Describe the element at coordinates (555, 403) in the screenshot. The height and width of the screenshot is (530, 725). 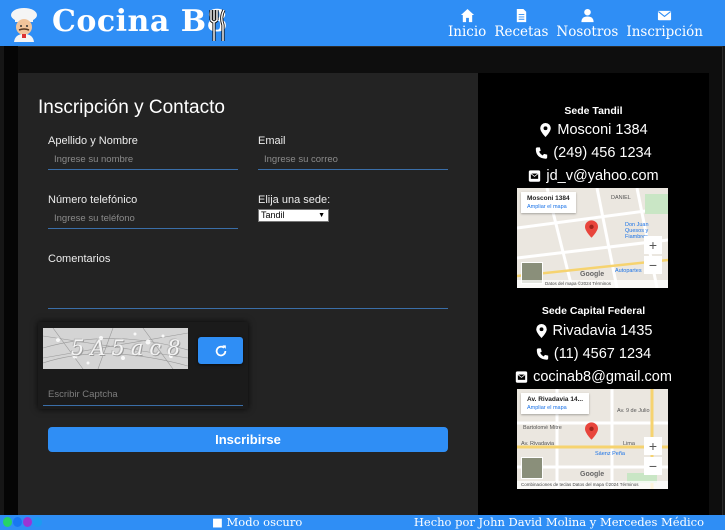
I see `map-card: Av. Rivadavia 14... Ampliar el mapa` at that location.